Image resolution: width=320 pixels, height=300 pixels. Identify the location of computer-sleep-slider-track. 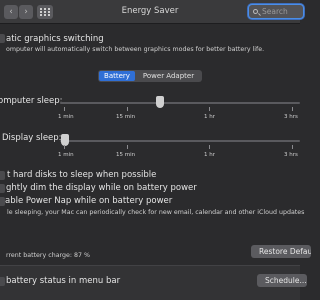
(180, 103).